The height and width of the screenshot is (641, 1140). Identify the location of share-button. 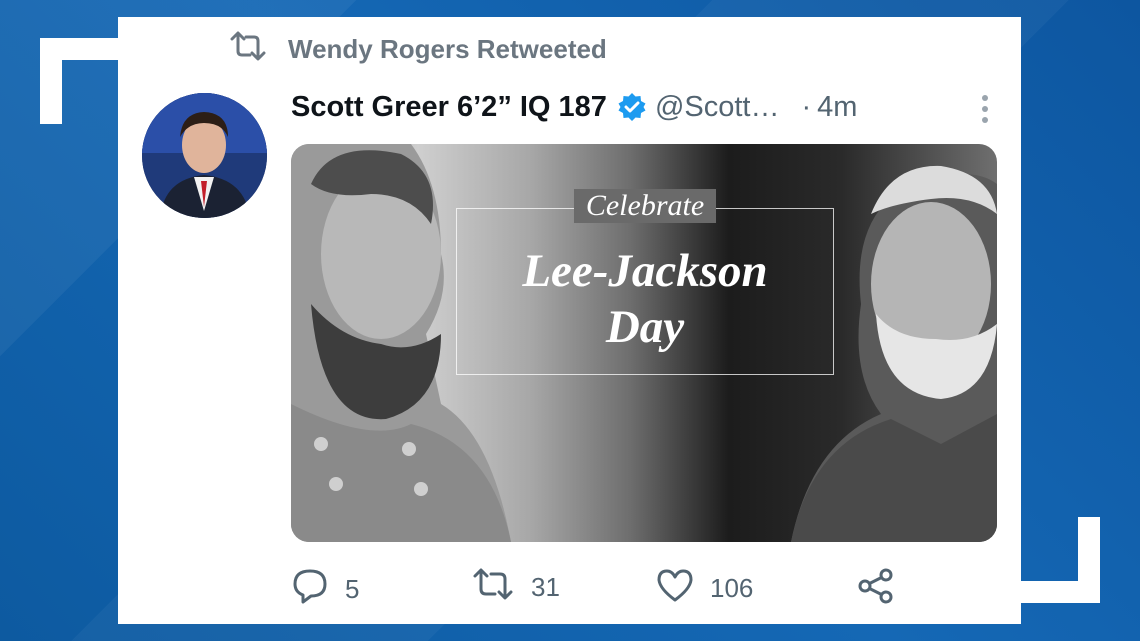
(876, 589).